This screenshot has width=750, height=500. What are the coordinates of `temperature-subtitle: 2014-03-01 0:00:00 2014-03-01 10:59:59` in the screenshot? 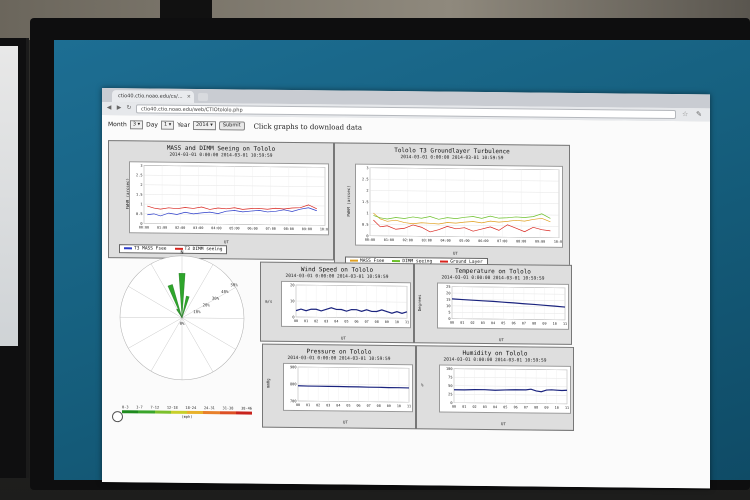 It's located at (493, 278).